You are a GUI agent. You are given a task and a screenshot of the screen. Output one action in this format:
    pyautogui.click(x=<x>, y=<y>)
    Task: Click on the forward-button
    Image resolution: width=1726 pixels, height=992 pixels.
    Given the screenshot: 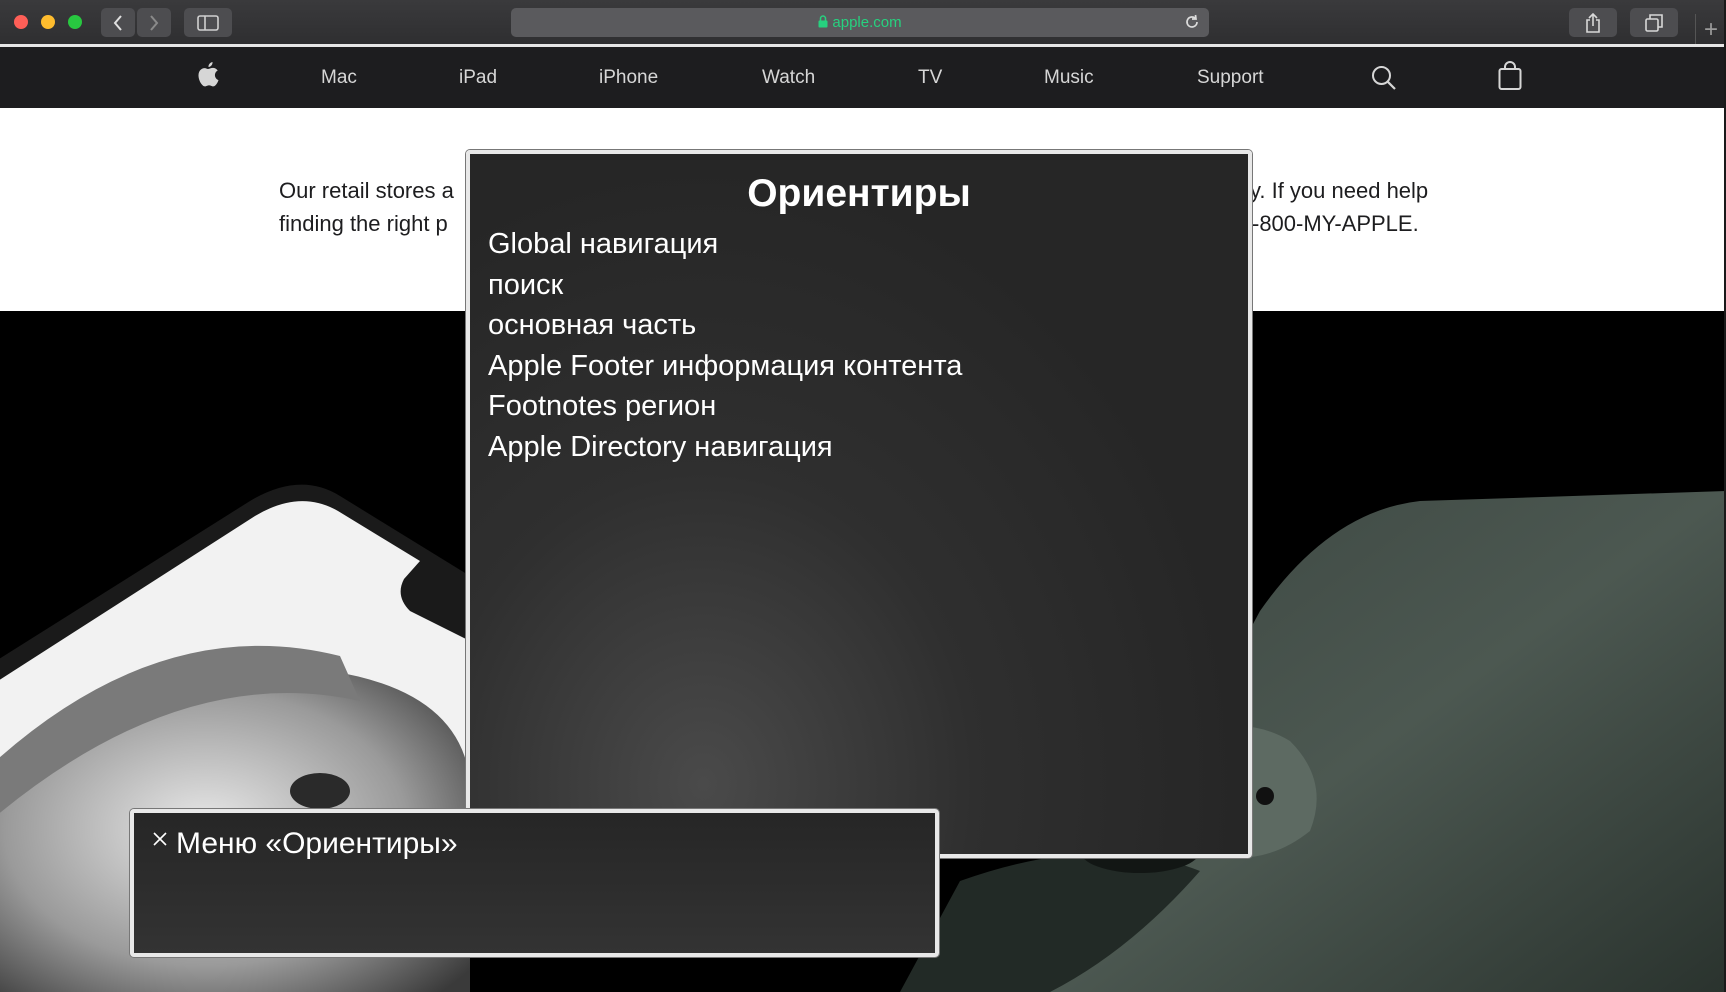 What is the action you would take?
    pyautogui.click(x=154, y=22)
    